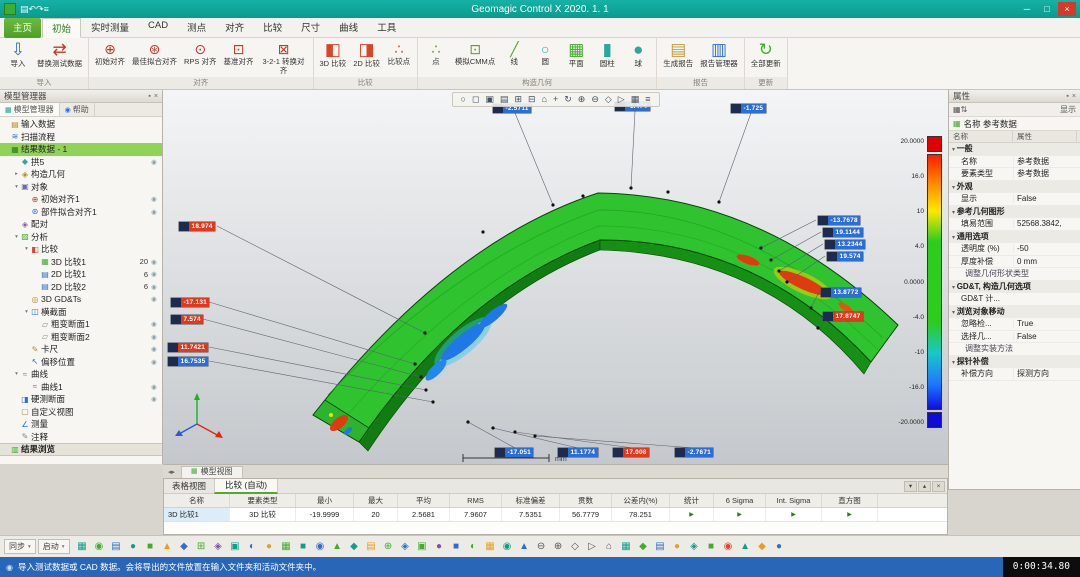  Describe the element at coordinates (201, 546) in the screenshot. I see `bottom-toolbar-icon: ⊞` at that location.